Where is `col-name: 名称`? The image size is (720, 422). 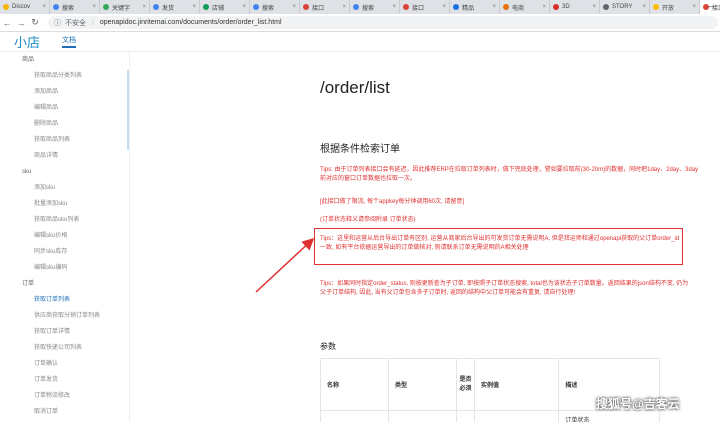
col-name: 名称 is located at coordinates (354, 384).